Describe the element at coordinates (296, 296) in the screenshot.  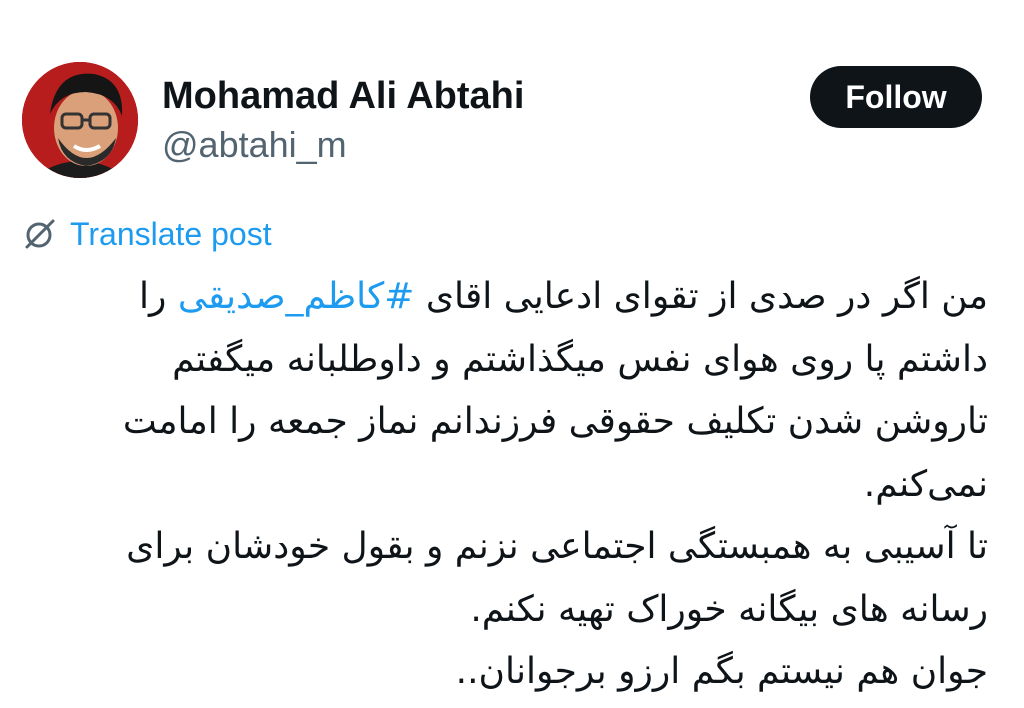
I see `hashtag-link: #کاظم_صدیقی` at that location.